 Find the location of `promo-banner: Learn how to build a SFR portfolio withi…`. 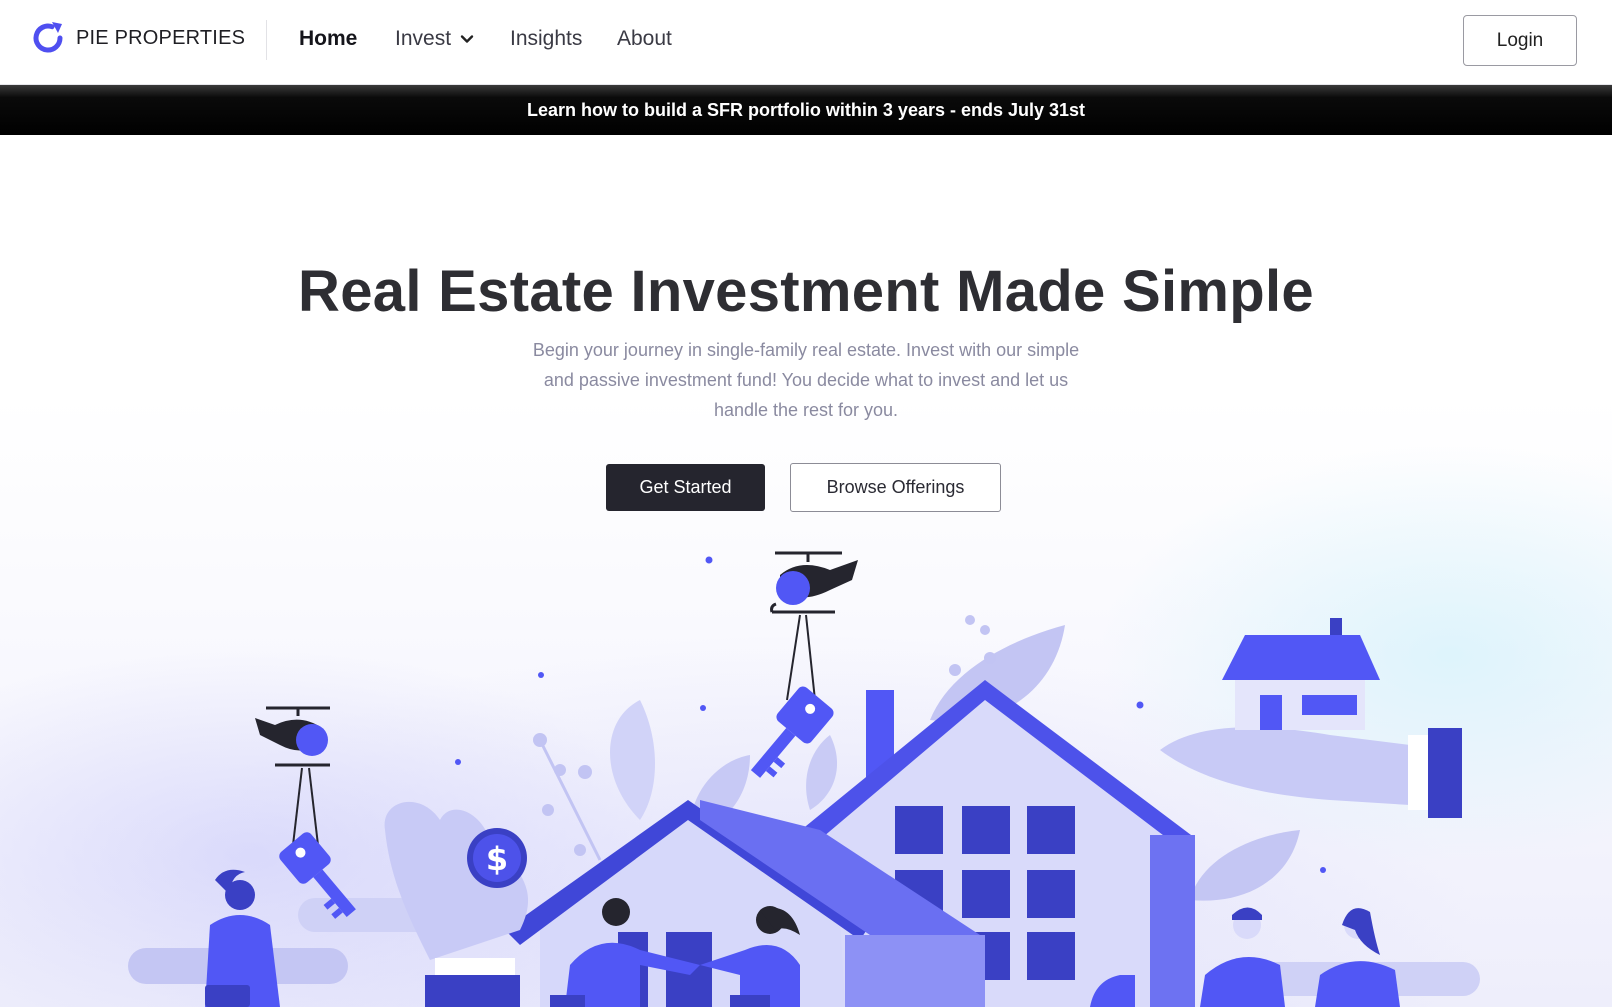

promo-banner: Learn how to build a SFR portfolio withi… is located at coordinates (806, 110).